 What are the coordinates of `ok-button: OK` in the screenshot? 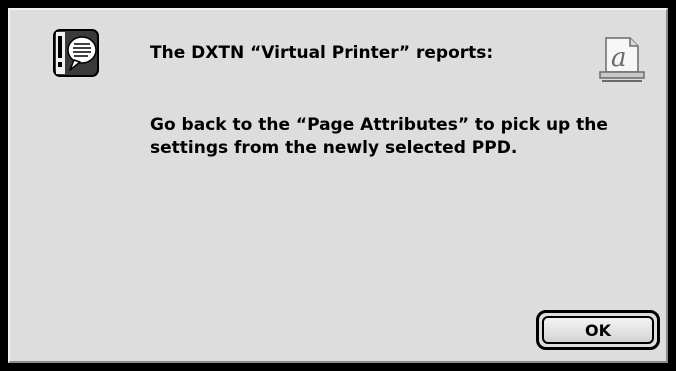 It's located at (598, 330).